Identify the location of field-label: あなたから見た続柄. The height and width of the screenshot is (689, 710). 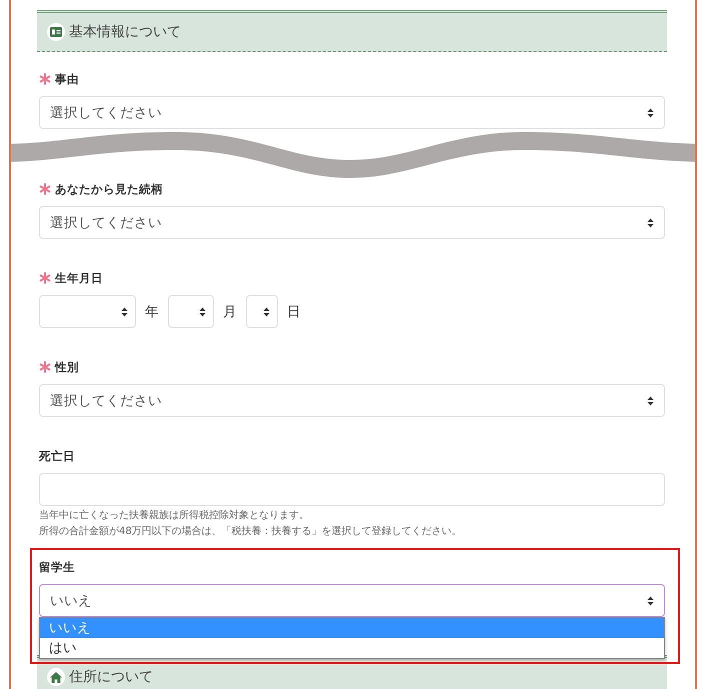
(109, 189).